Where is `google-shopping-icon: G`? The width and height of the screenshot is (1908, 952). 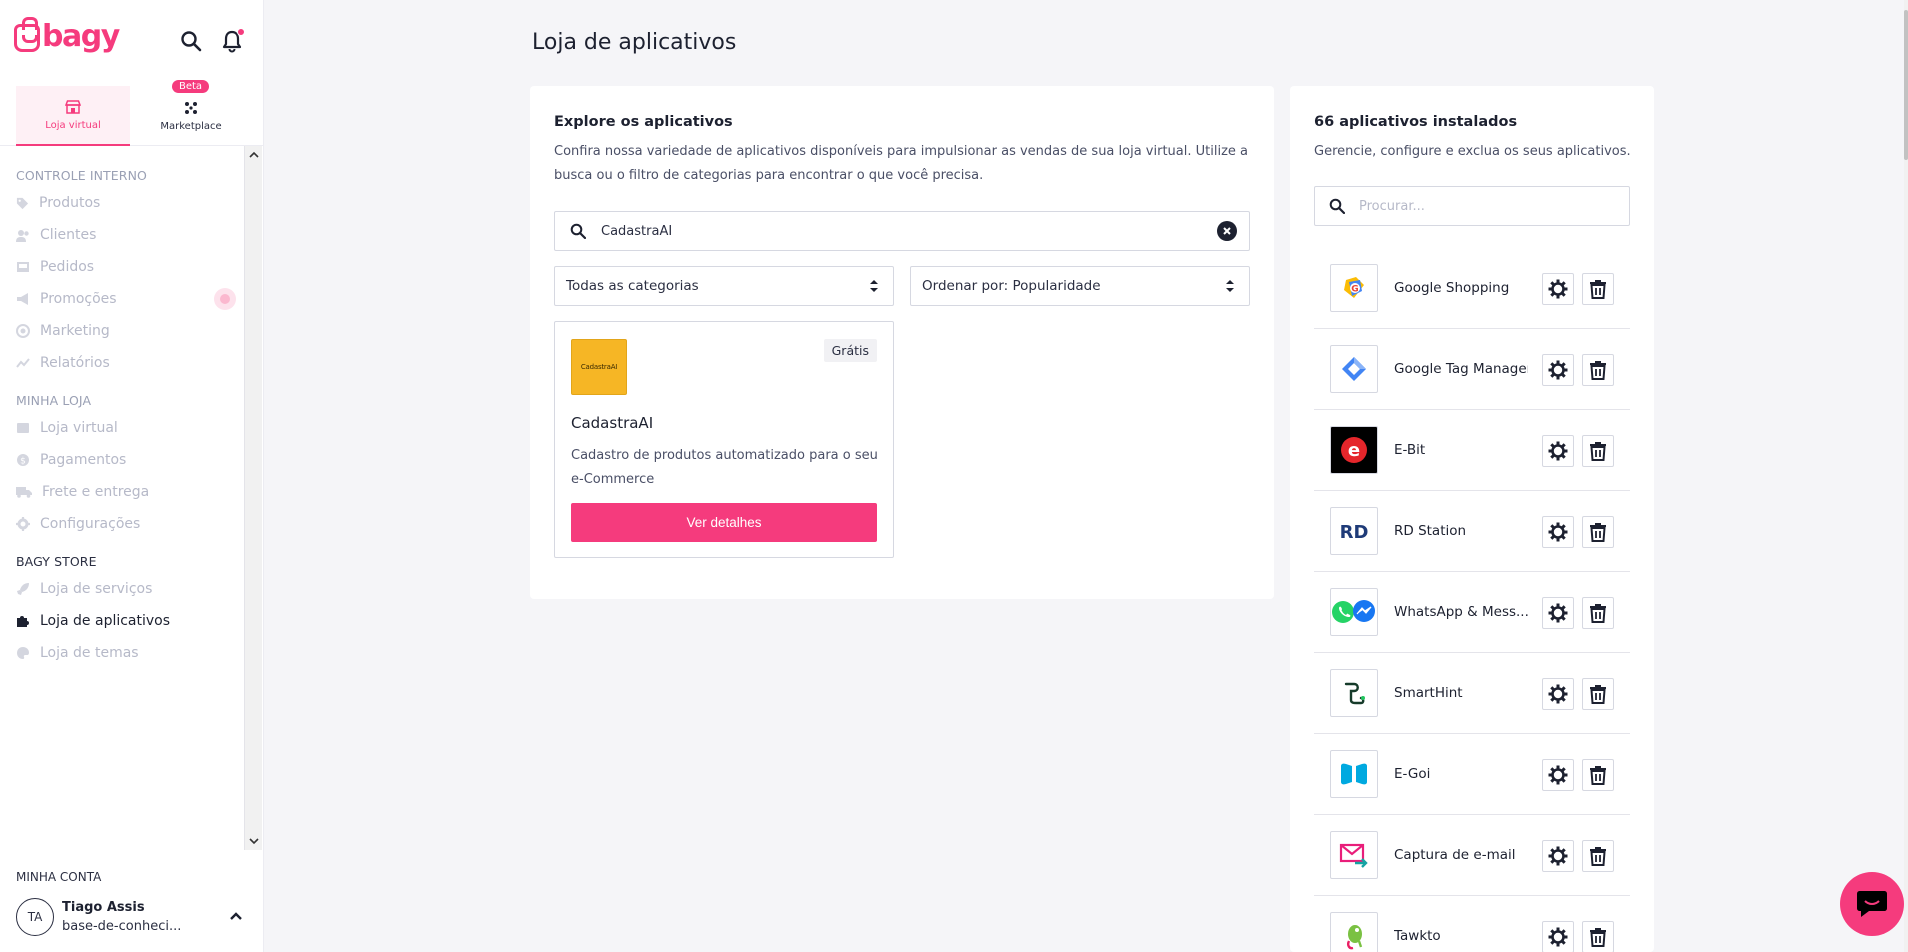 google-shopping-icon: G is located at coordinates (1354, 288).